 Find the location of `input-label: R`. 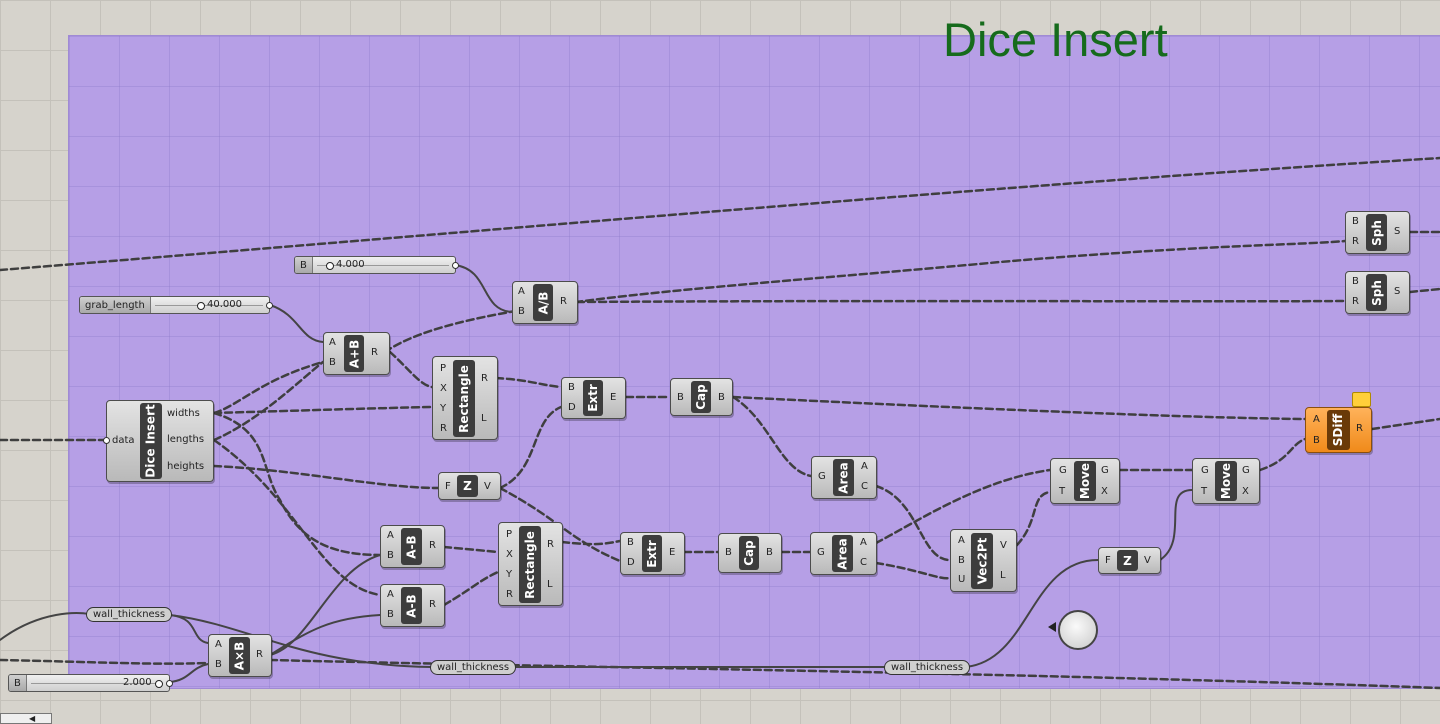

input-label: R is located at coordinates (509, 594).